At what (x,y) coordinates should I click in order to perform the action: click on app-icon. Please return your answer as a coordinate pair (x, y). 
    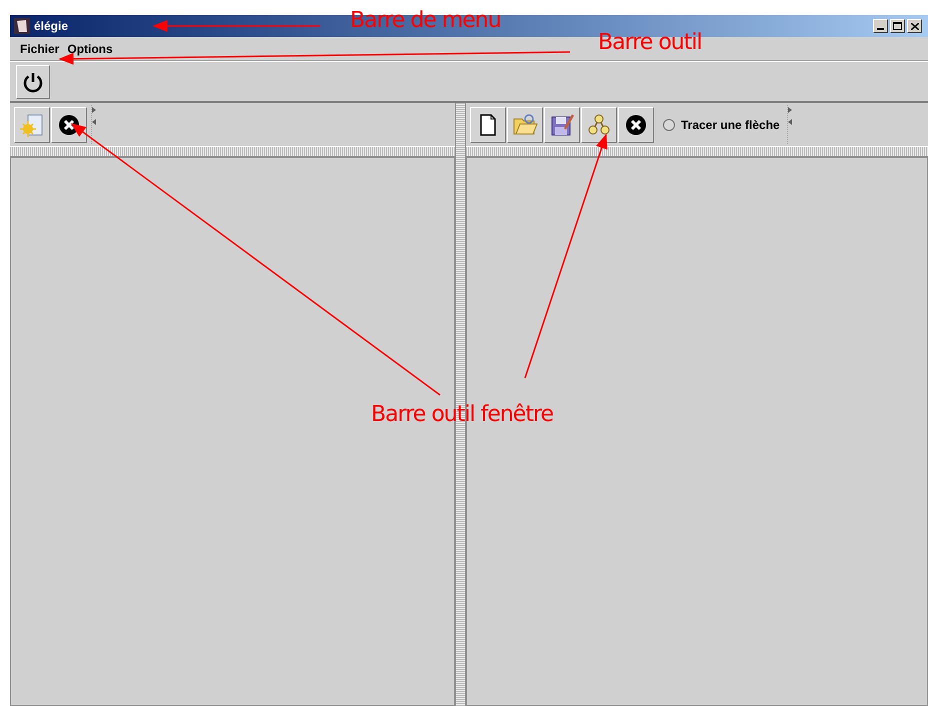
    Looking at the image, I should click on (22, 26).